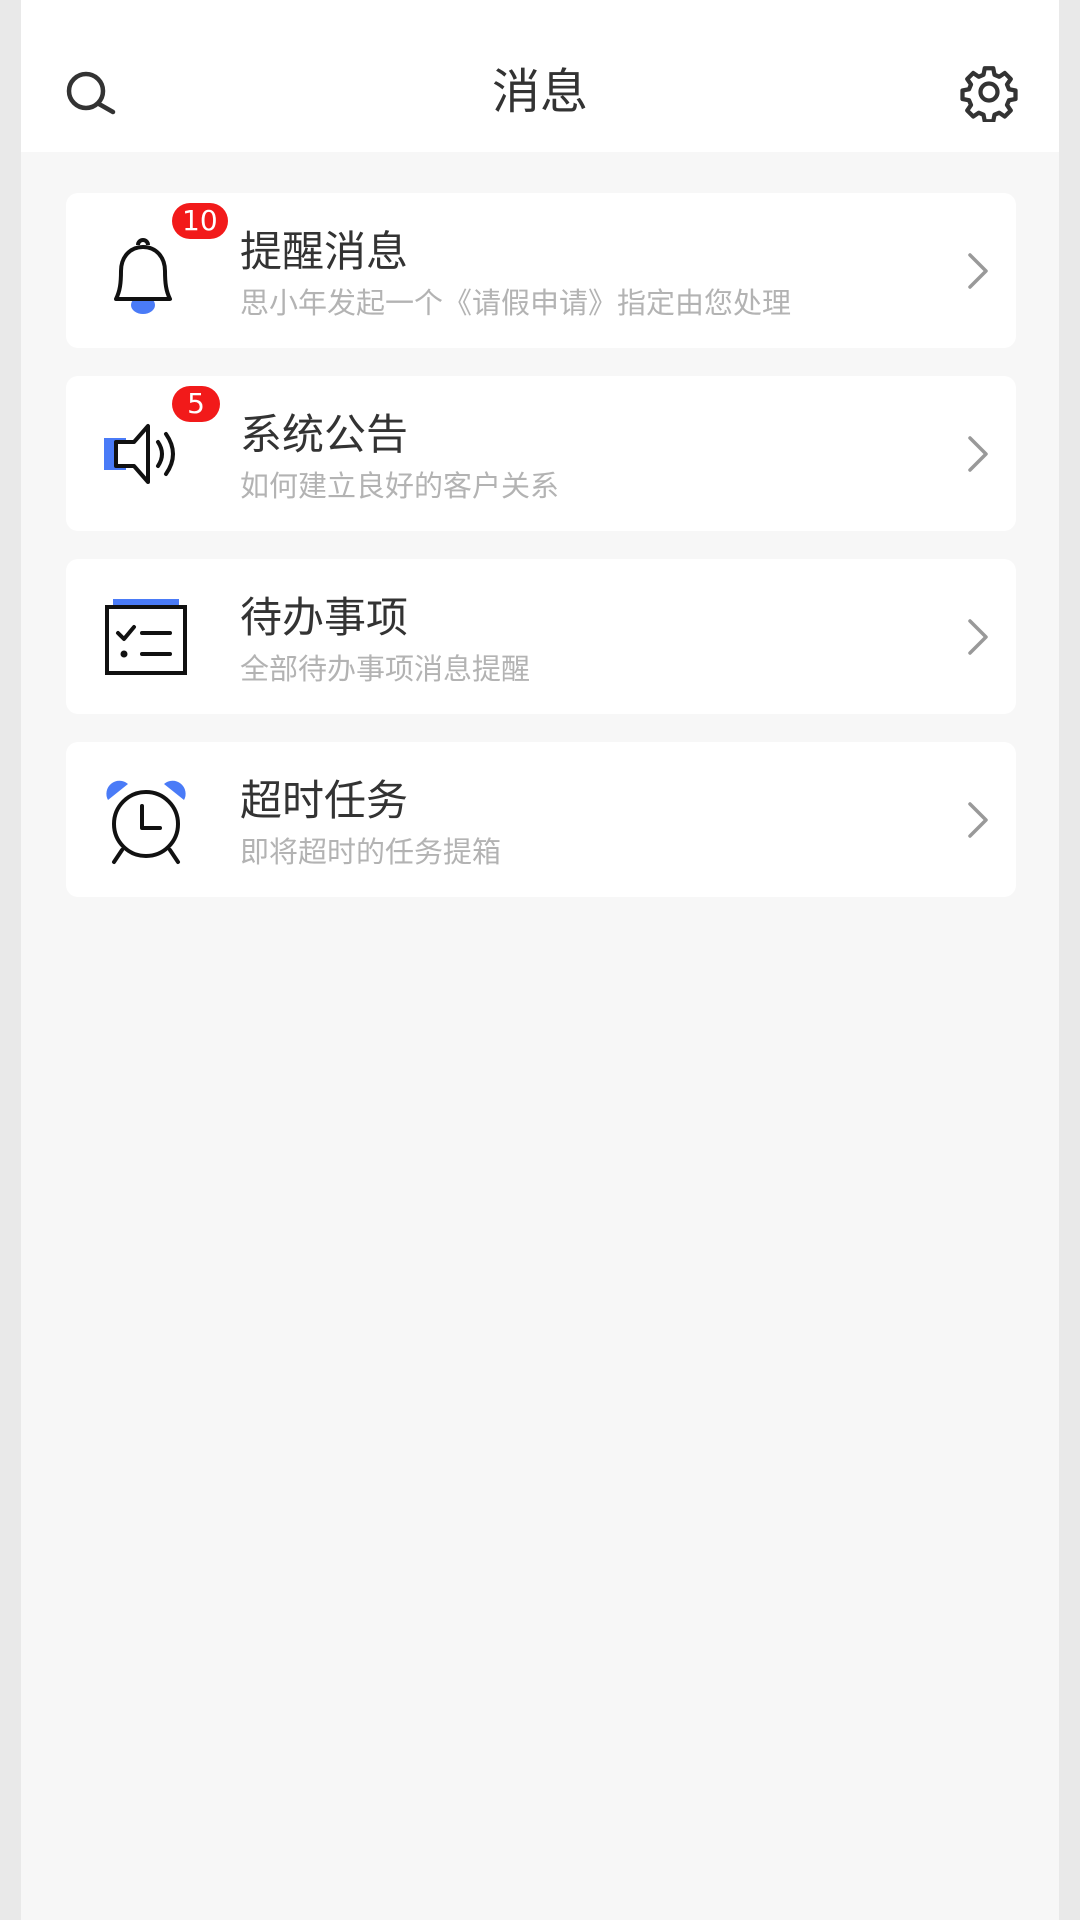 This screenshot has width=1080, height=1920. I want to click on overdue-icon-wrap, so click(146, 820).